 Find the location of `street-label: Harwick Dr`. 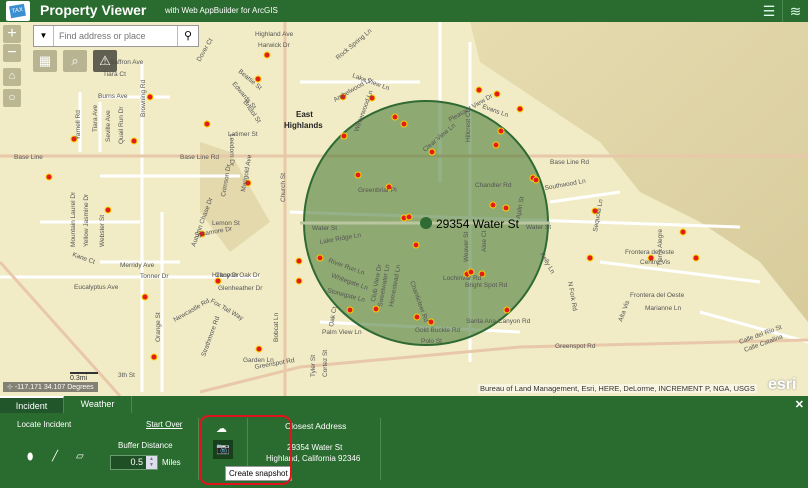

street-label: Harwick Dr is located at coordinates (274, 45).